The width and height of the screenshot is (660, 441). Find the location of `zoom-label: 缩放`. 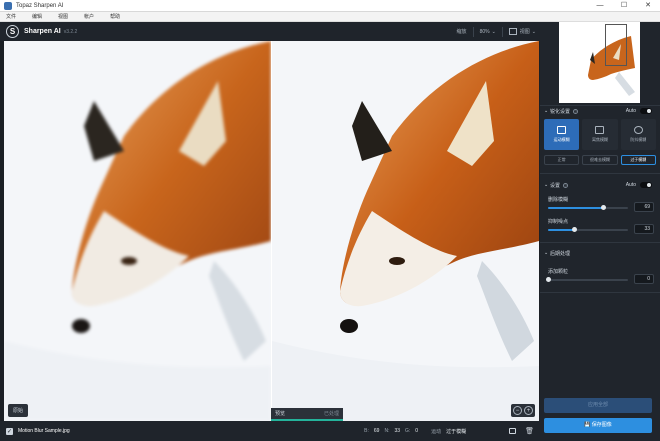

zoom-label: 缩放 is located at coordinates (461, 32).